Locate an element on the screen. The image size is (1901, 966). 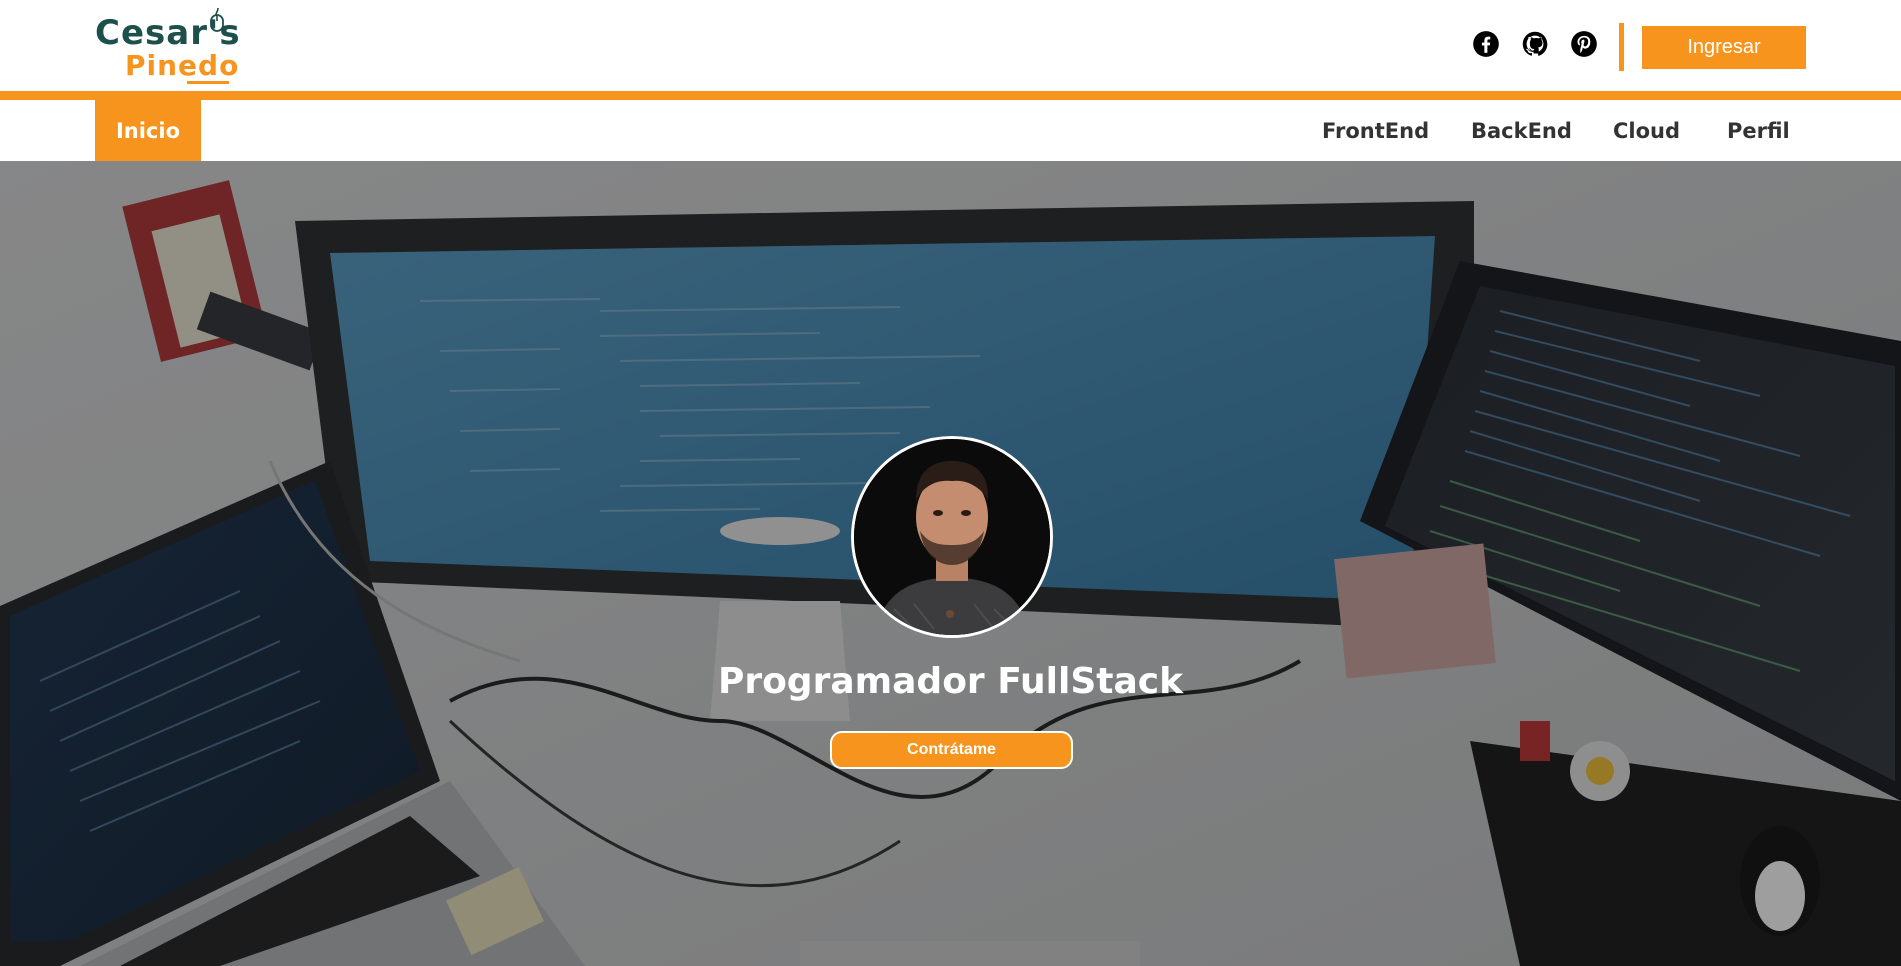
logo-text-bottom: Pinedo is located at coordinates (182, 65).